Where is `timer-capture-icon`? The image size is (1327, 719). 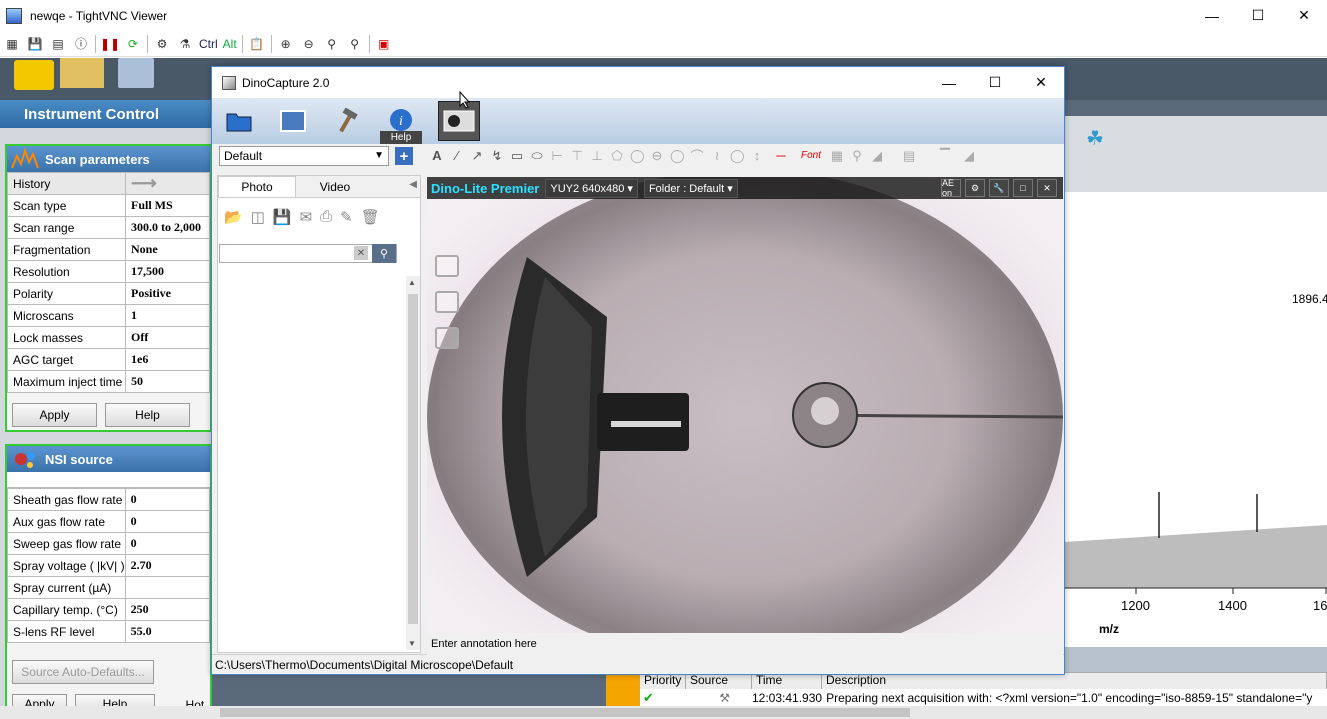
timer-capture-icon is located at coordinates (447, 338).